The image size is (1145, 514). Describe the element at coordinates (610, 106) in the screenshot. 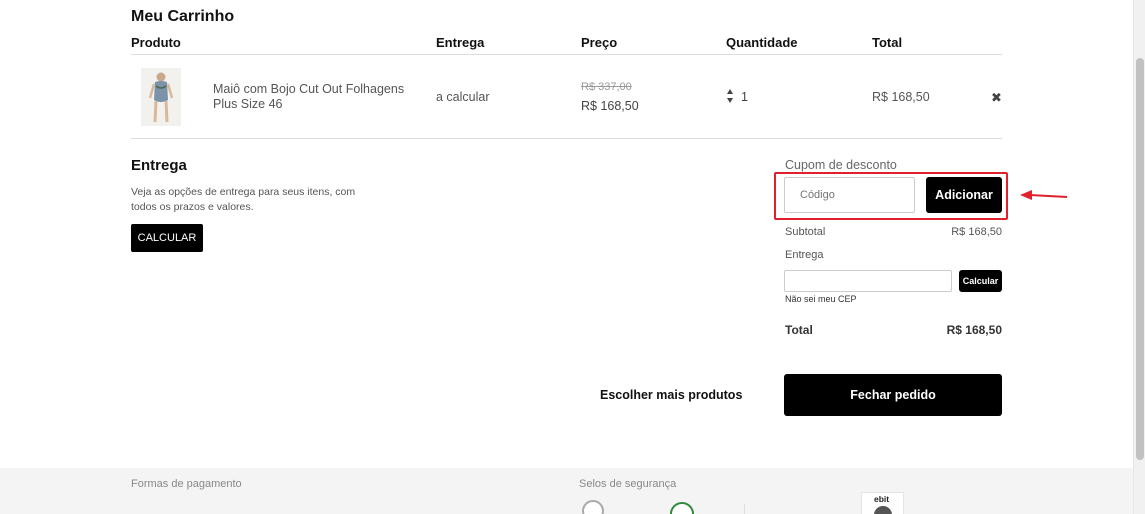

I see `current-price: R$ 168,50` at that location.